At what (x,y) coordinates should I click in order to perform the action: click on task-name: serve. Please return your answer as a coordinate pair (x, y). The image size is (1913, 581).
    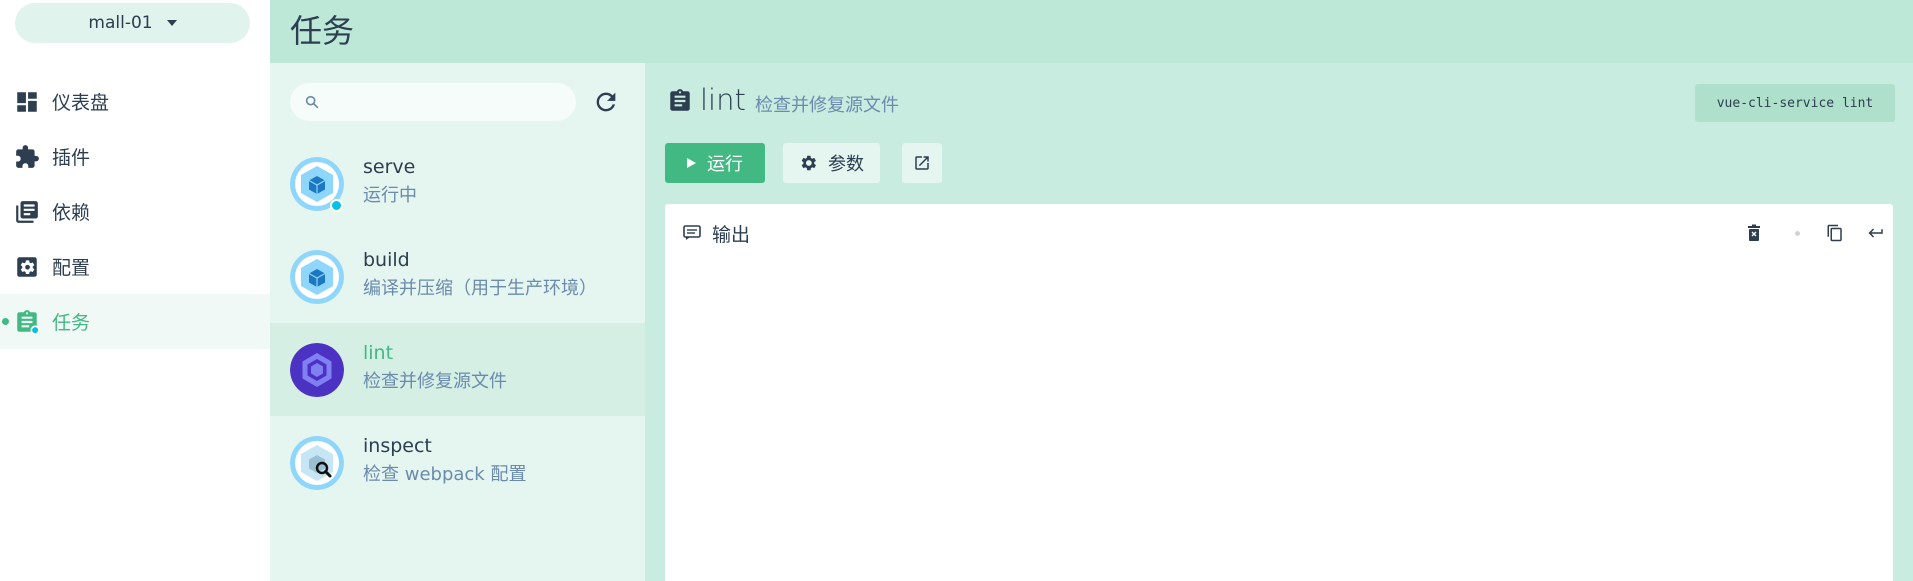
    Looking at the image, I should click on (389, 167).